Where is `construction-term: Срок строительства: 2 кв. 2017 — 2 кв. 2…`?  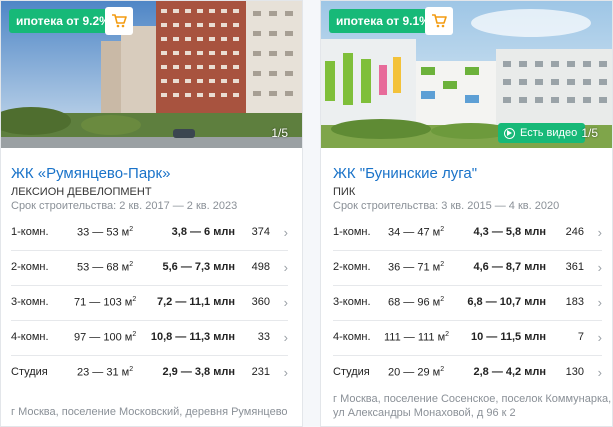 construction-term: Срок строительства: 2 кв. 2017 — 2 кв. 2… is located at coordinates (124, 206).